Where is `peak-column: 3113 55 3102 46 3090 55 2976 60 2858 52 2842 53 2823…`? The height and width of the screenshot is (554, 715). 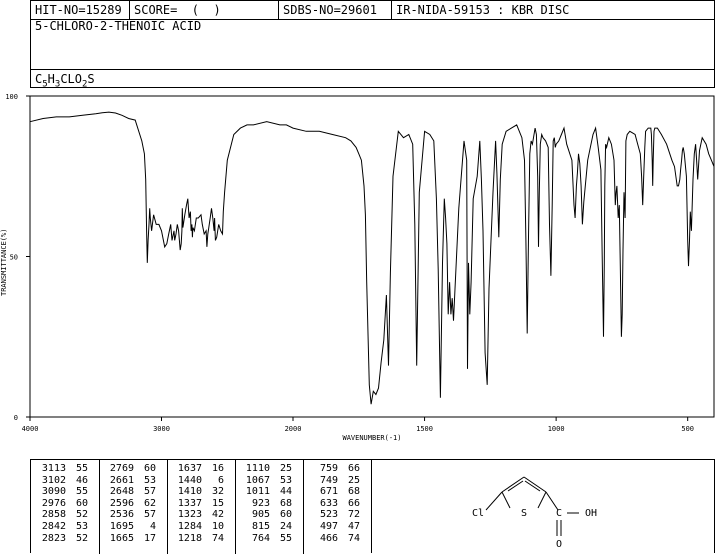 peak-column: 3113 55 3102 46 3090 55 2976 60 2858 52 2842 53 2823… is located at coordinates (62, 503).